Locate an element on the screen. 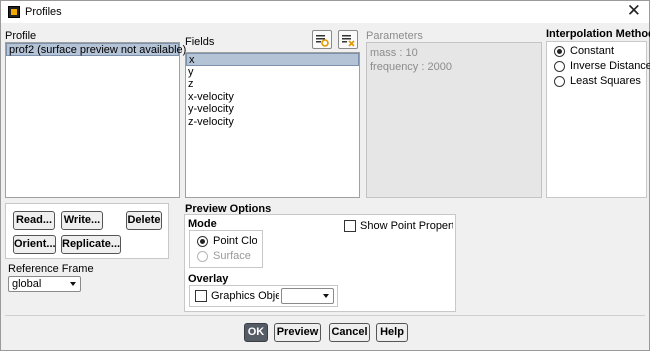  interpolation-method-label: Interpolation Method is located at coordinates (598, 34).